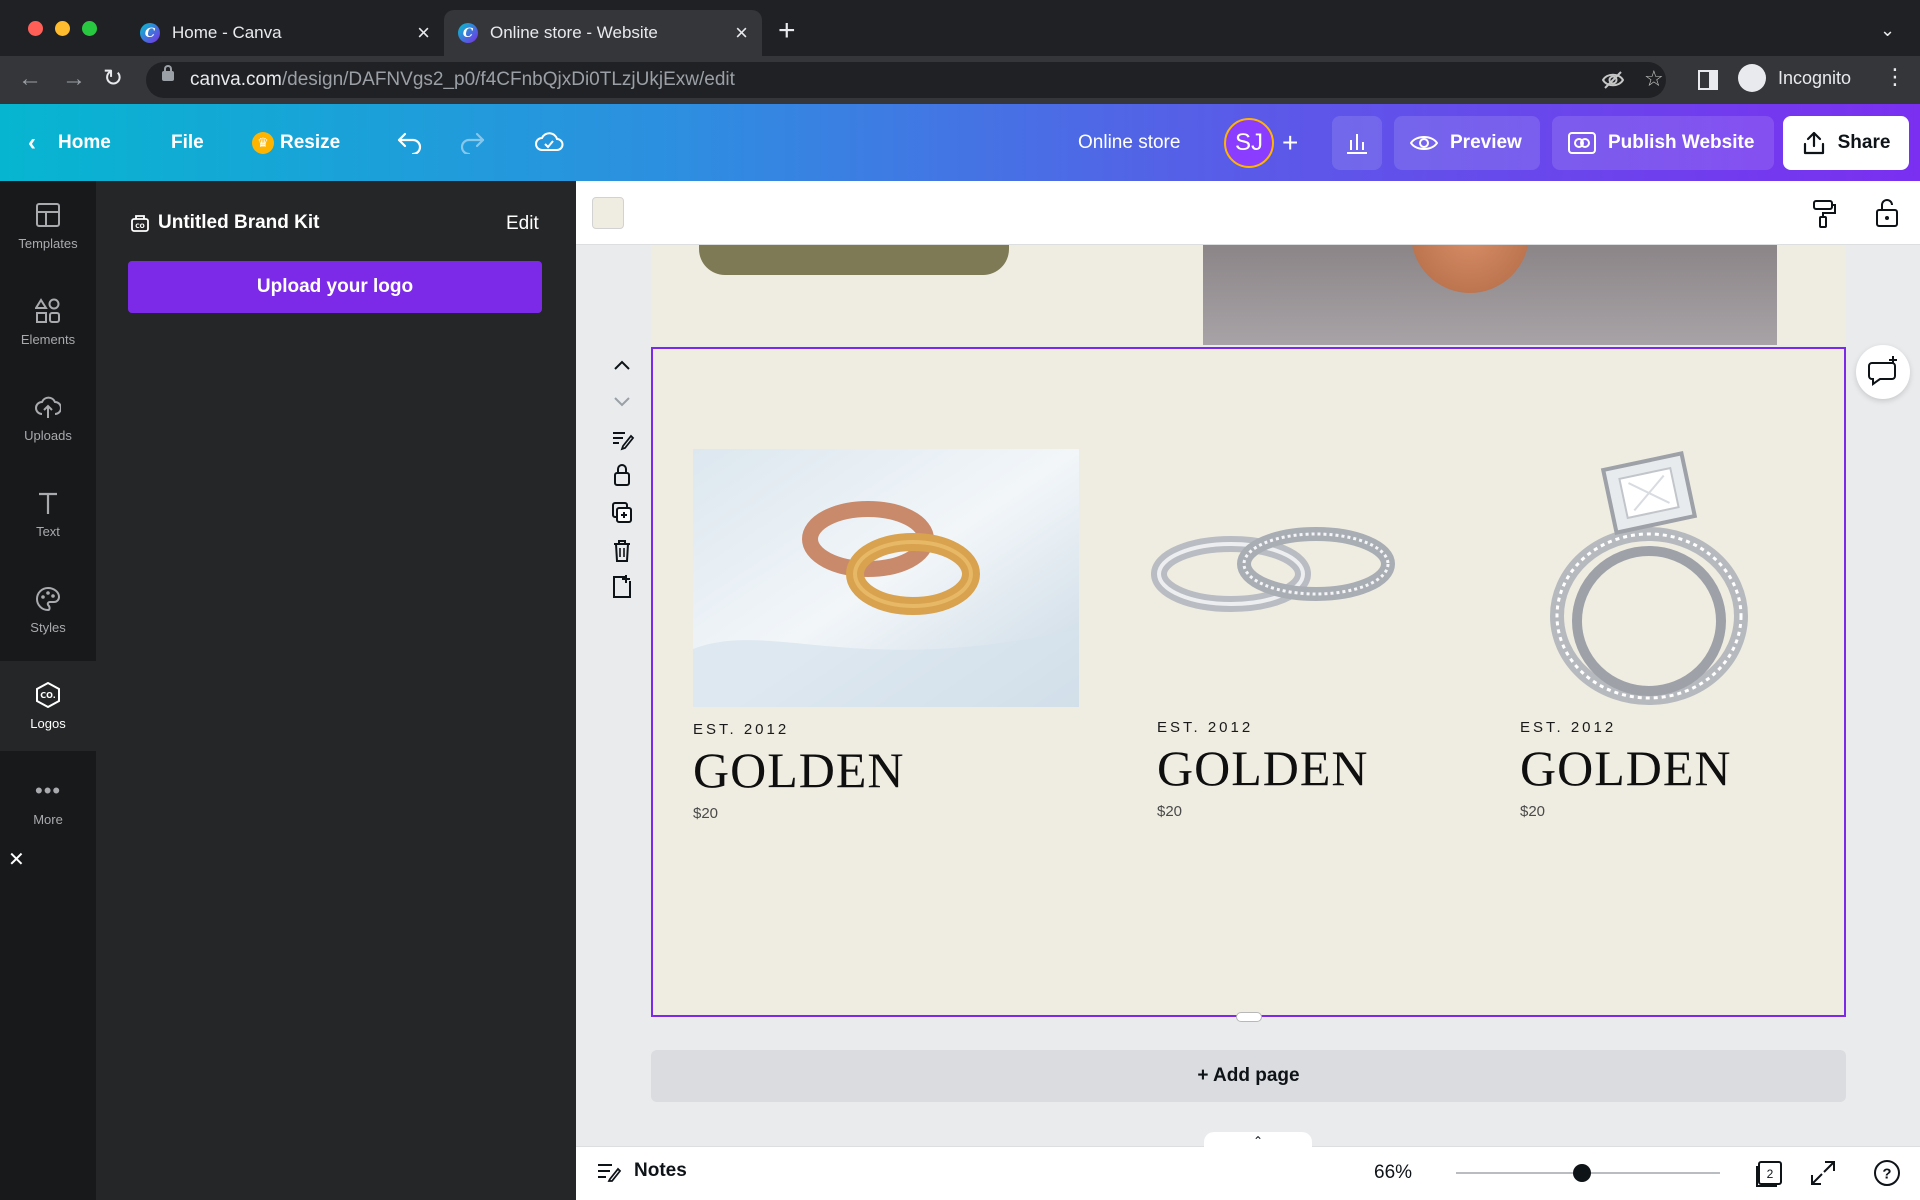 This screenshot has width=1920, height=1200. I want to click on bookmark-star-icon: ☆, so click(1654, 79).